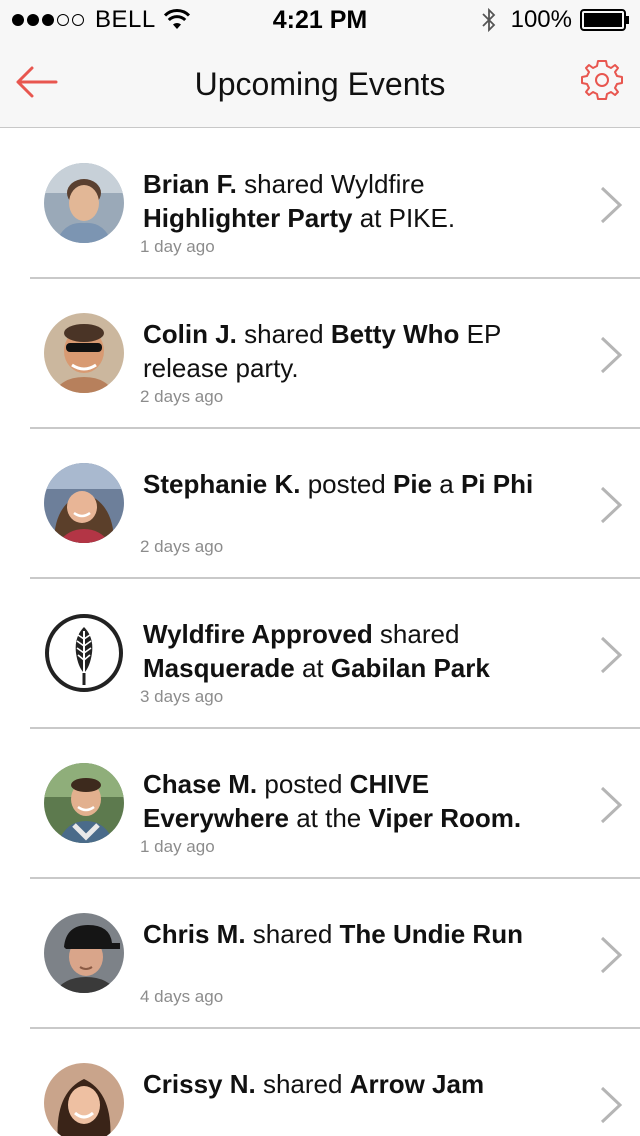 The image size is (640, 1136). What do you see at coordinates (445, 818) in the screenshot?
I see `event-text-segment: Viper Room.` at bounding box center [445, 818].